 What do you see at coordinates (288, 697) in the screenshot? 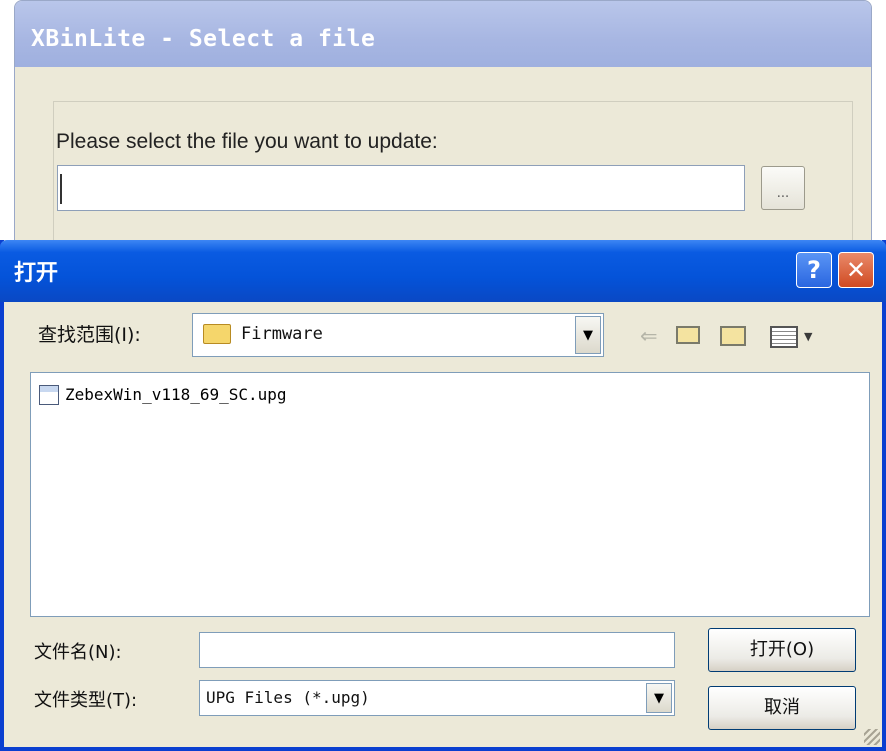
I see `filetype-value: UPG Files (*.upg)` at bounding box center [288, 697].